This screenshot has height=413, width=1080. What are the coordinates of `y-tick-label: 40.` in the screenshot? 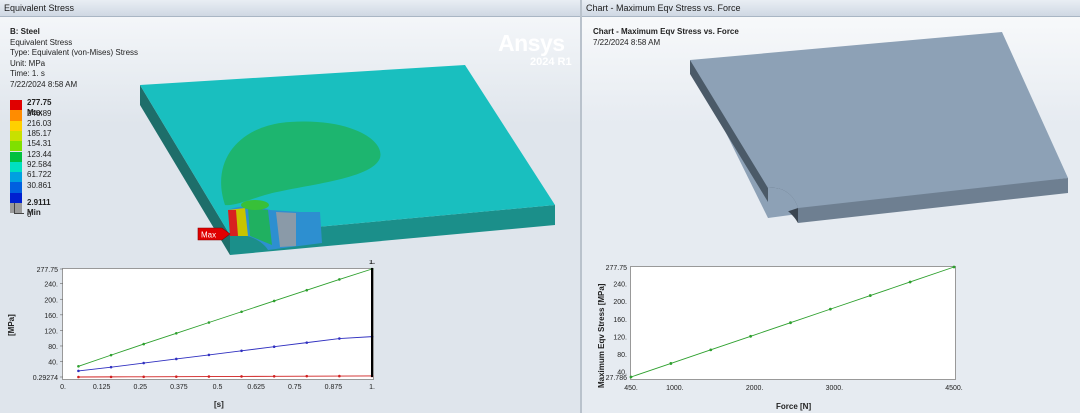 It's located at (53, 363).